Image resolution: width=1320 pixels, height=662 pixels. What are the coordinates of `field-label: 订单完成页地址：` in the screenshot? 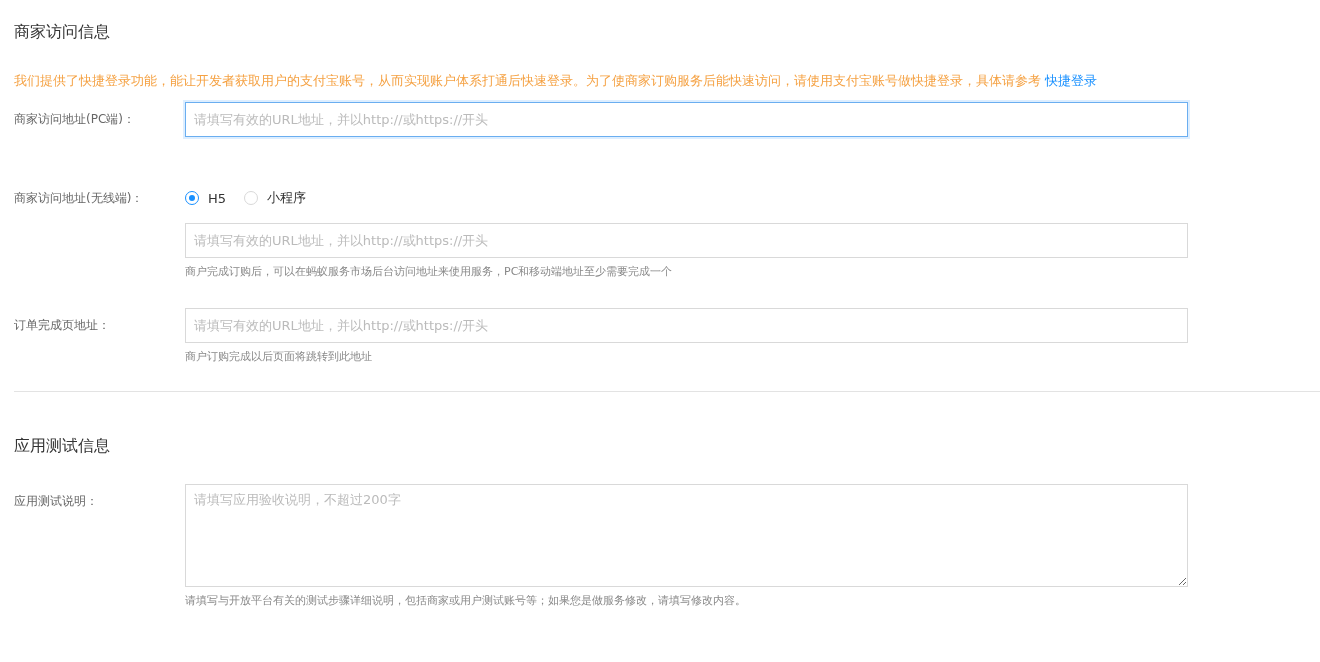 It's located at (62, 325).